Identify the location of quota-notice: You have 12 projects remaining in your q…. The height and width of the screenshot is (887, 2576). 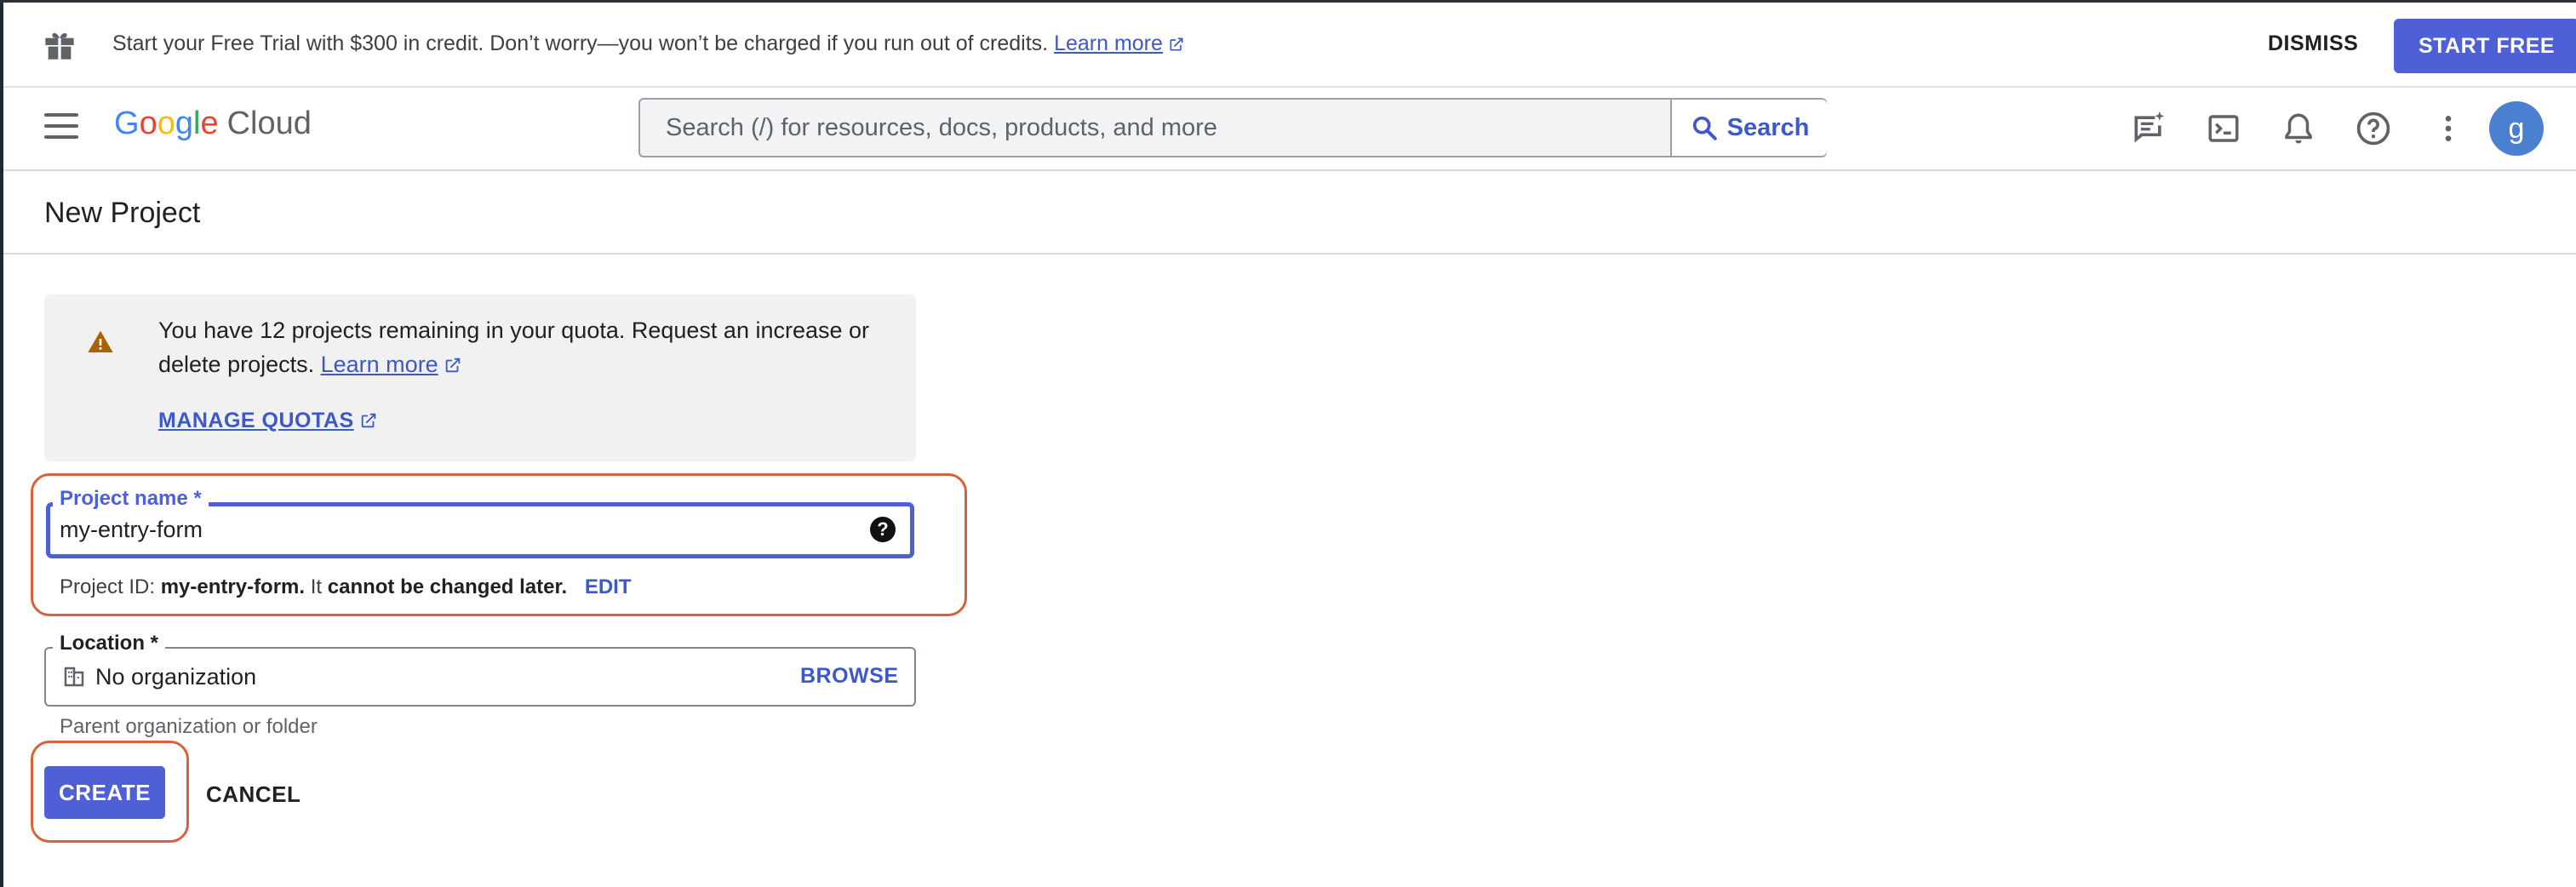
(480, 378).